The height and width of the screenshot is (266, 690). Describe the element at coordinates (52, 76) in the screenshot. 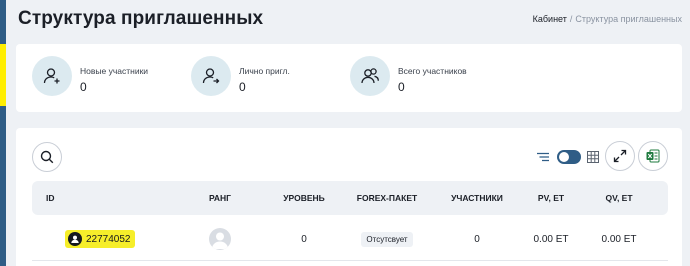

I see `user-plus-icon` at that location.